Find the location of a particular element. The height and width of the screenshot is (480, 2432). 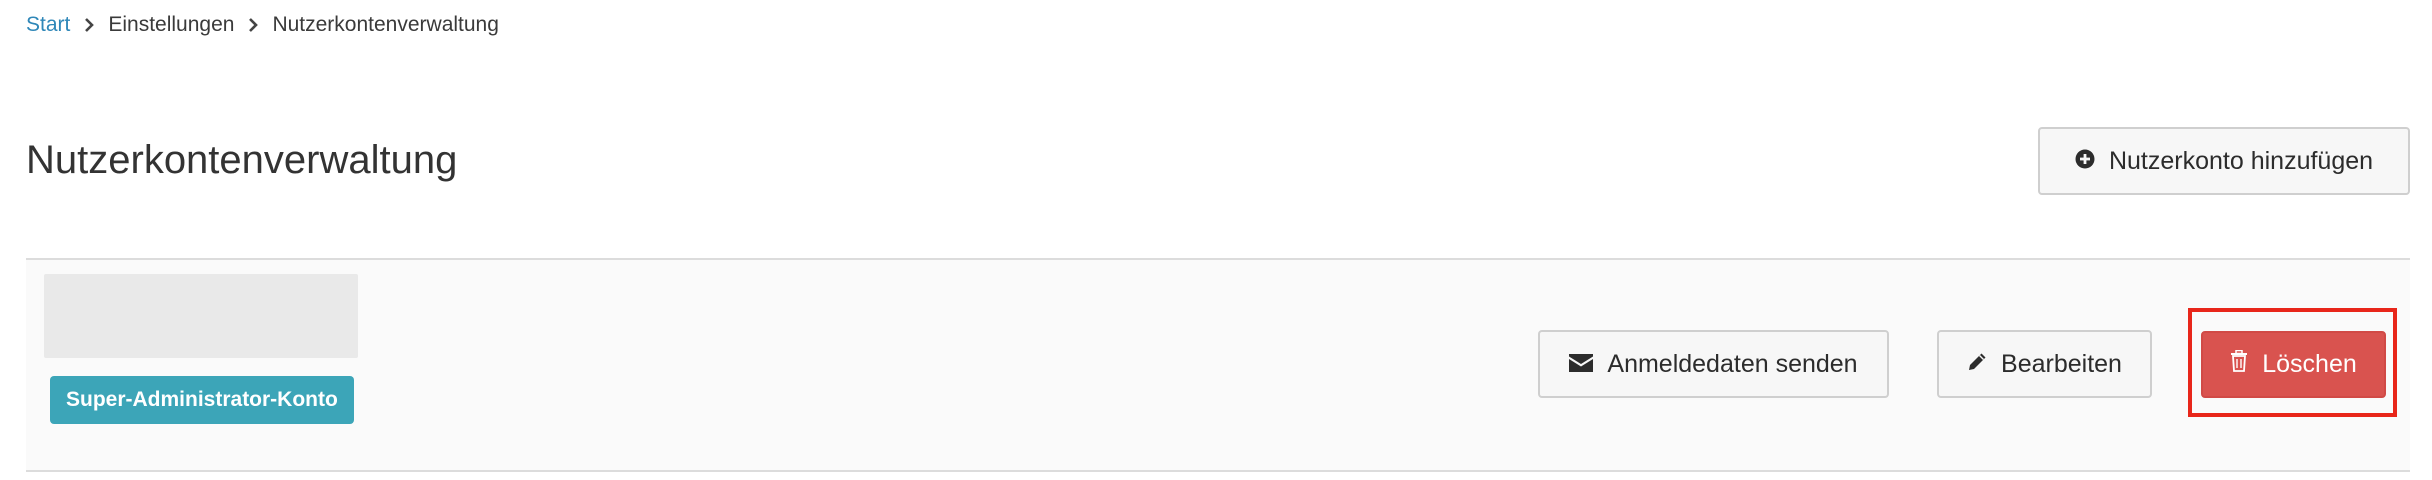

breadcrumb-item-current: Nutzerkontenverwaltung is located at coordinates (385, 24).